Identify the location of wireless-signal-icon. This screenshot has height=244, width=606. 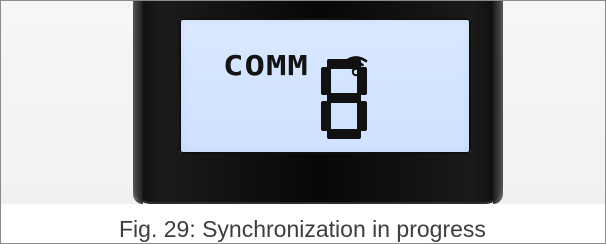
(356, 66).